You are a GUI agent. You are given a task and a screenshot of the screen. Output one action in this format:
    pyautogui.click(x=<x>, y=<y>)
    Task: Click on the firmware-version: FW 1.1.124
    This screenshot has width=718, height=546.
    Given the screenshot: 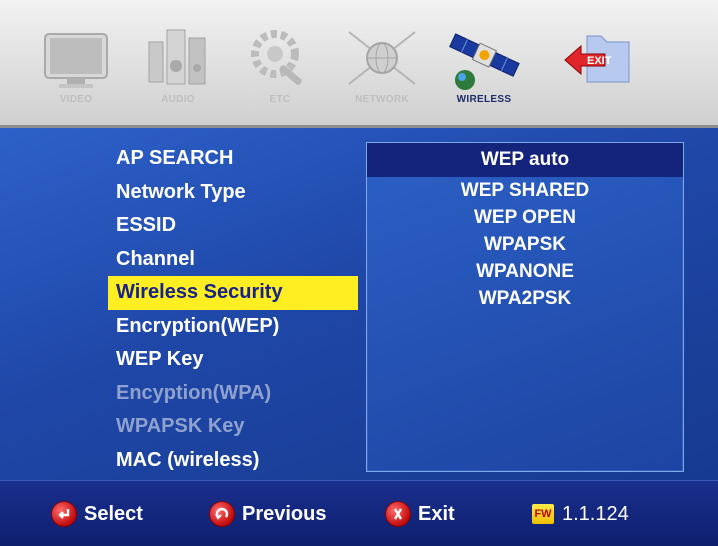 What is the action you would take?
    pyautogui.click(x=580, y=514)
    